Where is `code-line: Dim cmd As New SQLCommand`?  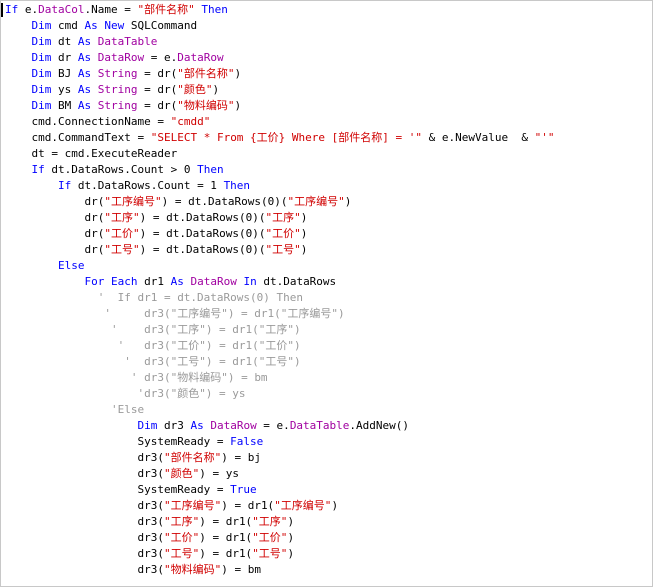 code-line: Dim cmd As New SQLCommand is located at coordinates (280, 26).